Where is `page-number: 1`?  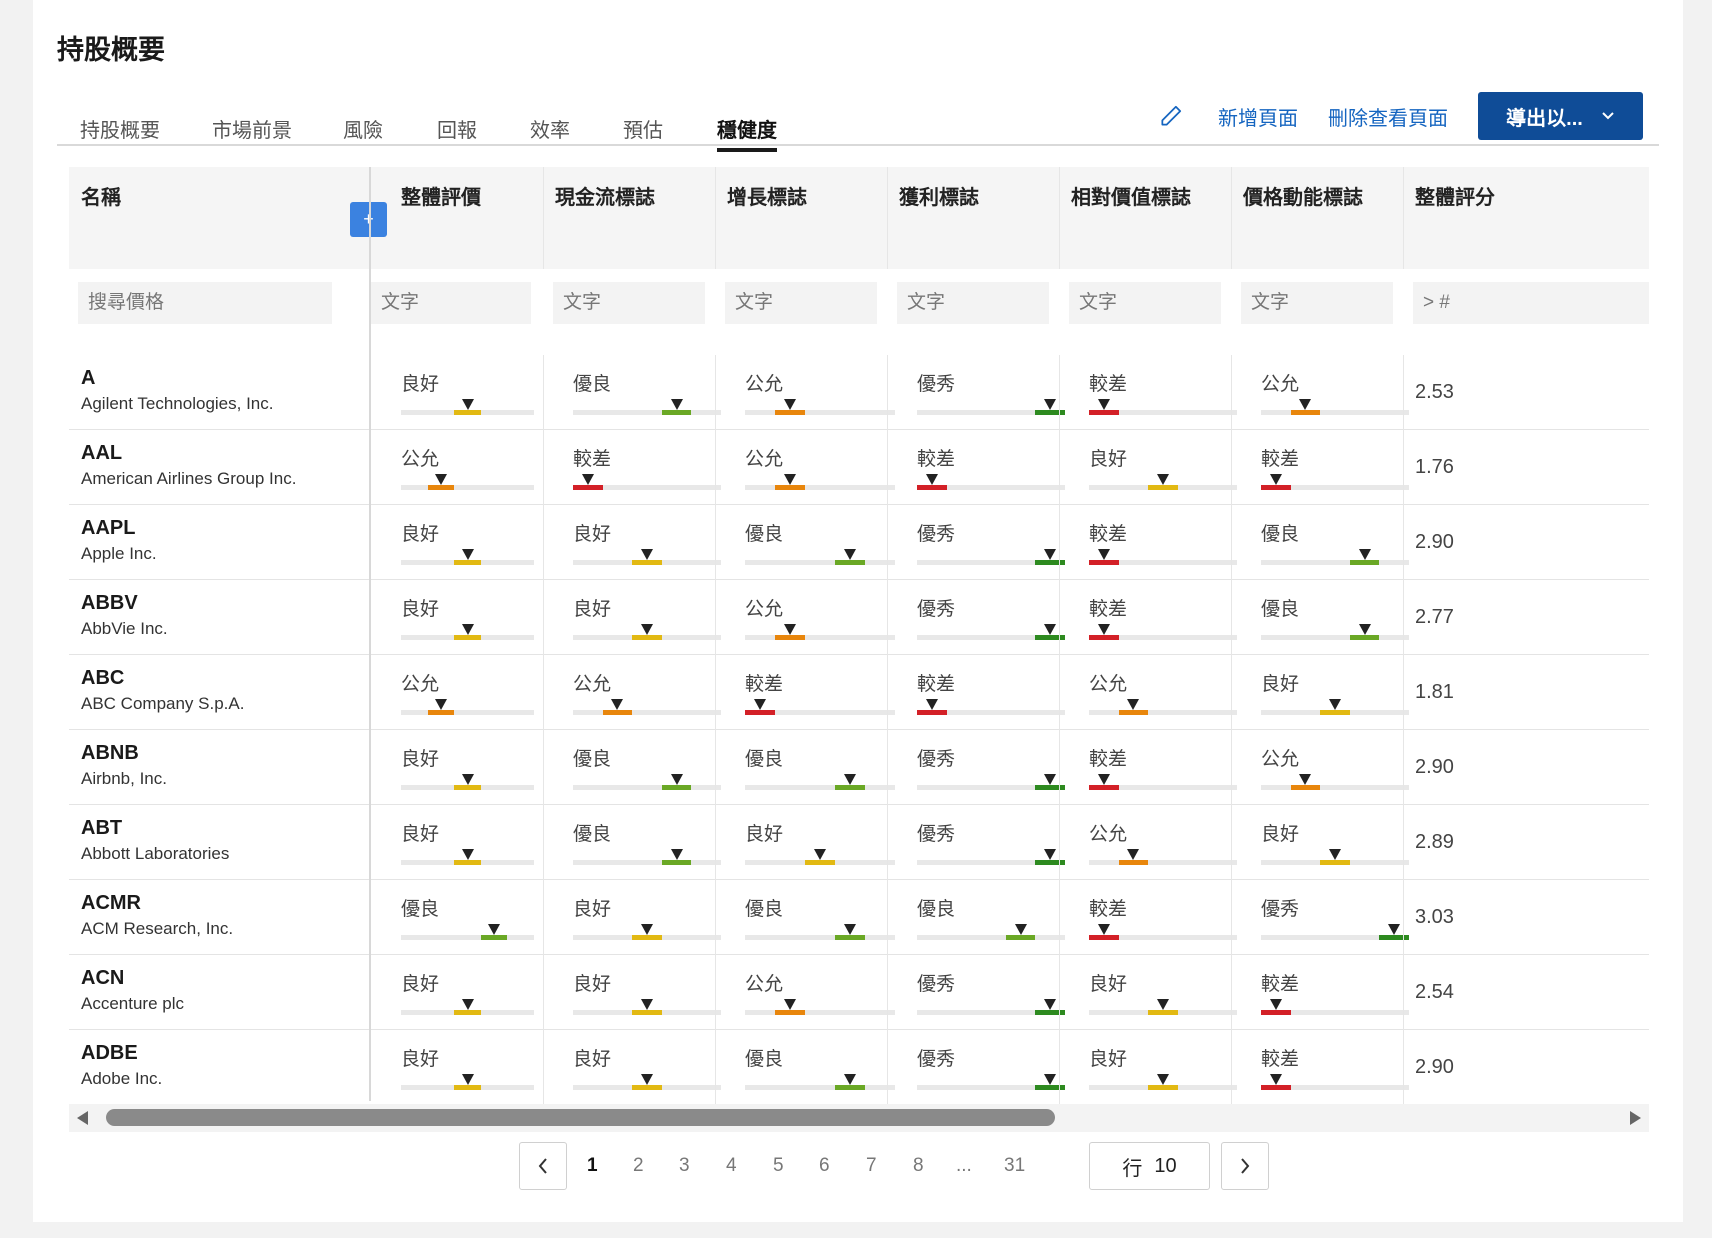 page-number: 1 is located at coordinates (592, 1166).